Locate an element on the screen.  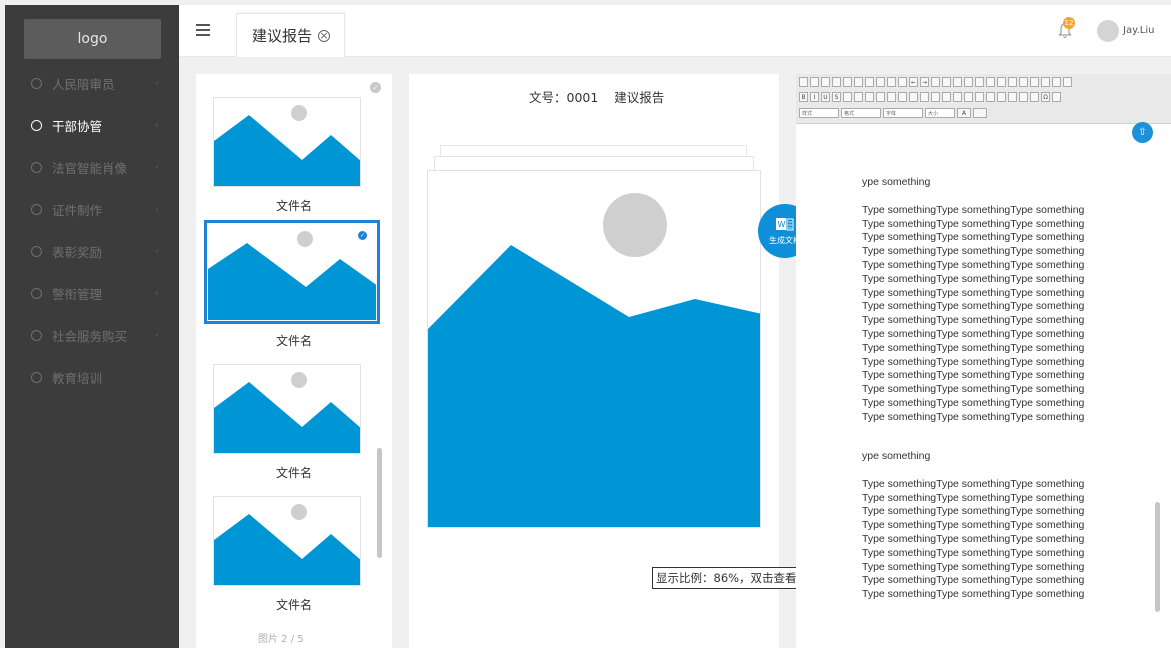
logo: logo is located at coordinates (92, 39).